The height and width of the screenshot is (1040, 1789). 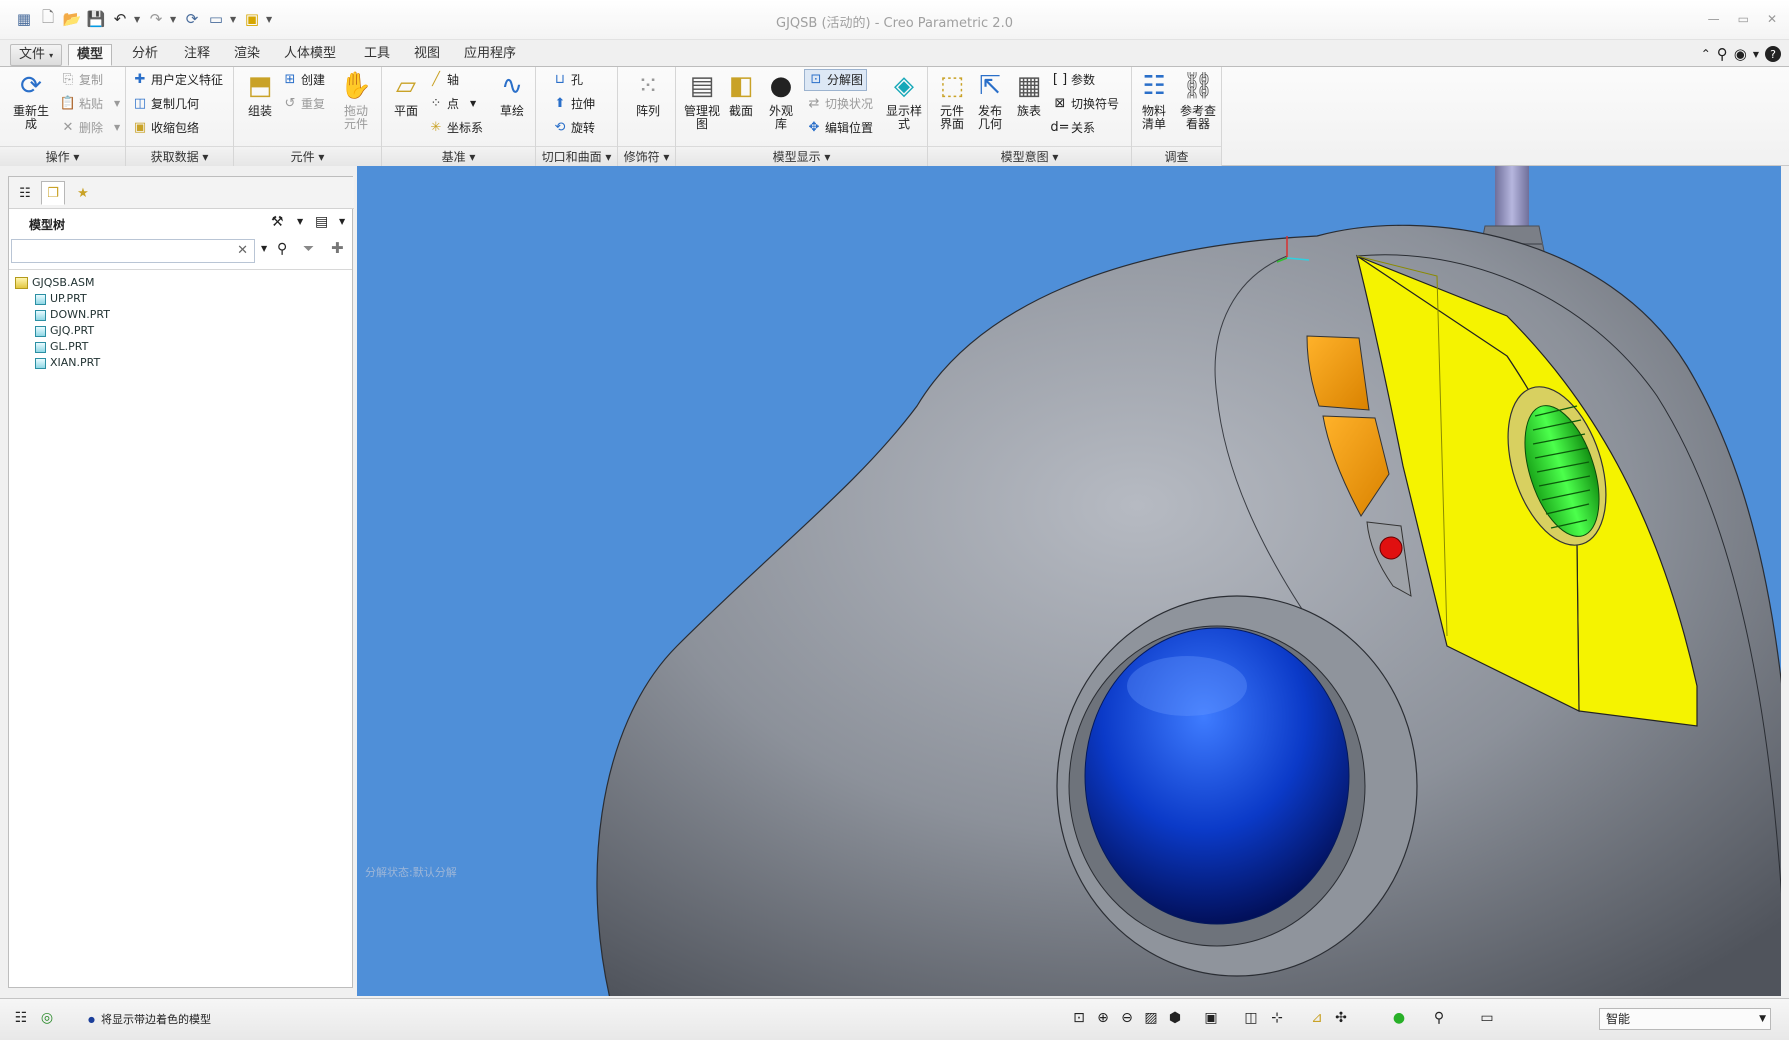 I want to click on extrude-button: ⬆ 拉伸, so click(x=573, y=104).